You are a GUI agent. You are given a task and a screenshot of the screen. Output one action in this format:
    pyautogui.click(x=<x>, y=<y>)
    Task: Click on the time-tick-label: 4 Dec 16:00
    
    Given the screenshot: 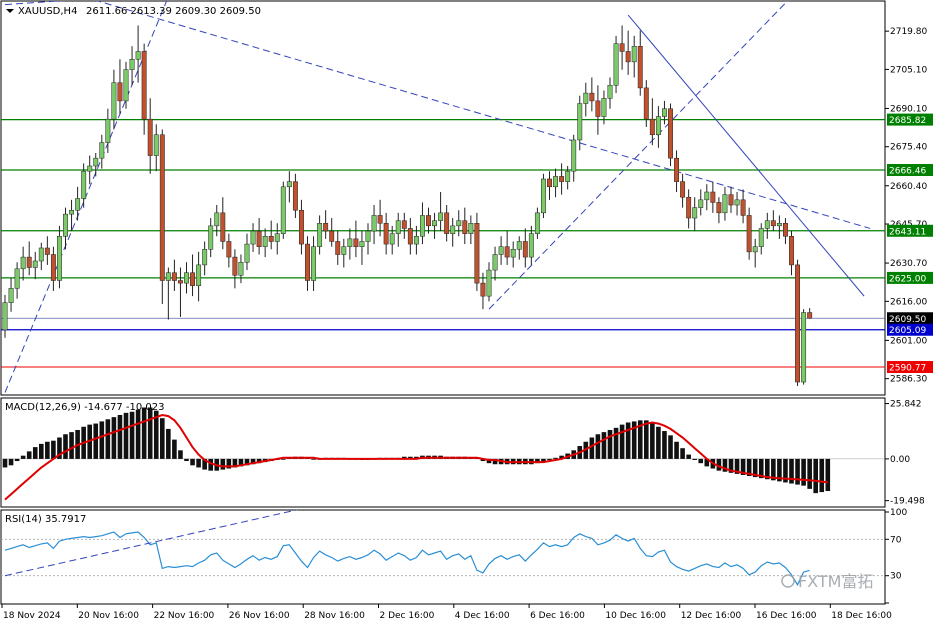 What is the action you would take?
    pyautogui.click(x=482, y=616)
    